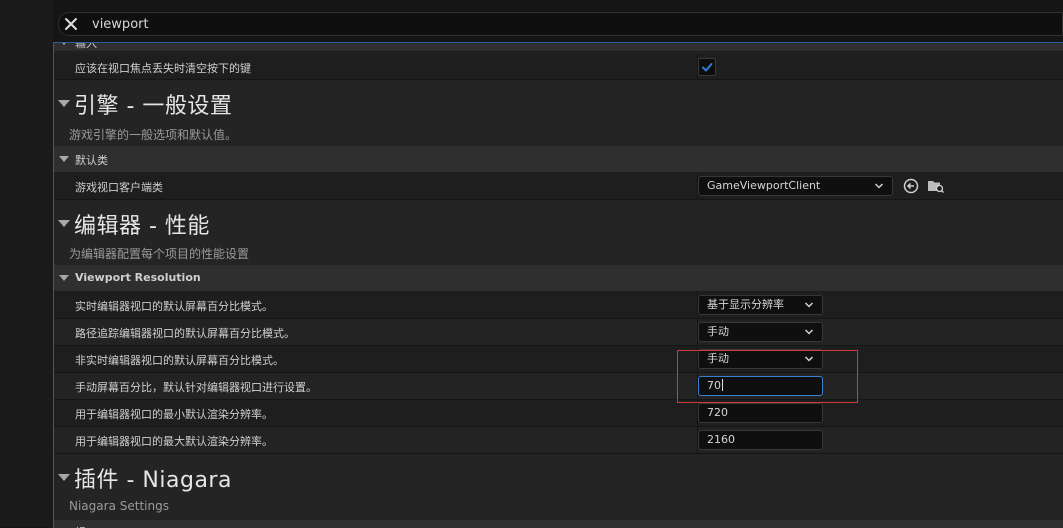 The width and height of the screenshot is (1063, 528). I want to click on category-label: Viewport Resolution, so click(138, 277).